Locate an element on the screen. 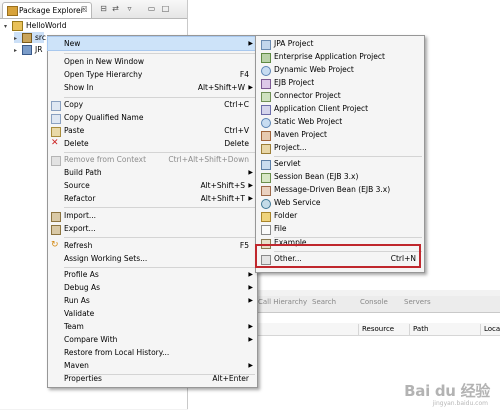 The width and height of the screenshot is (500, 410). ear-project-icon is located at coordinates (266, 58).